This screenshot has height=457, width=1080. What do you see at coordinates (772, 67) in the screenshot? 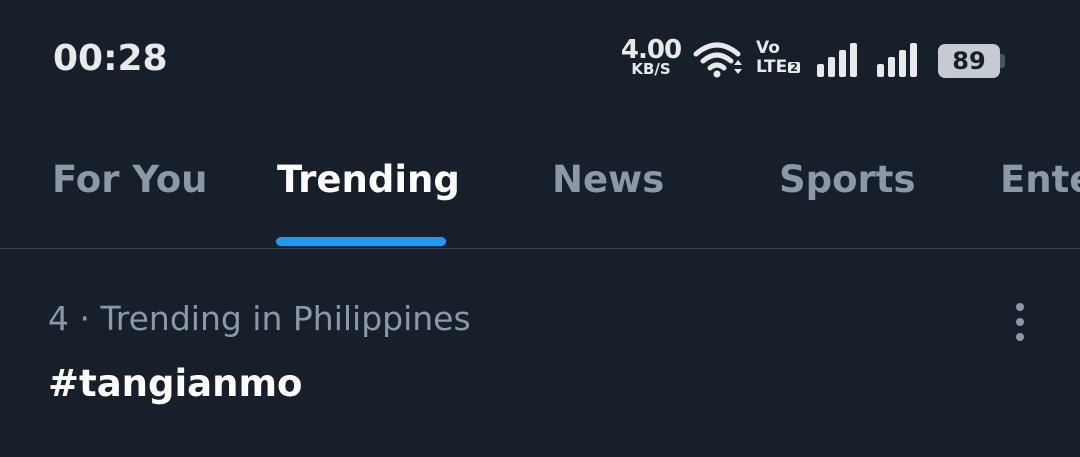
I see `lte-label: LTE` at bounding box center [772, 67].